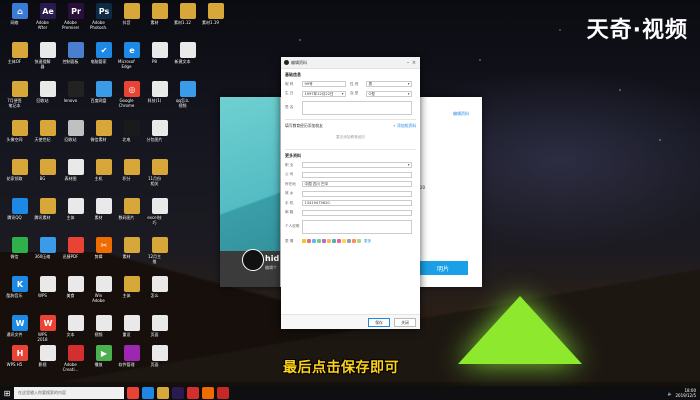 This screenshot has height=400, width=700. I want to click on desktop-icon: 360压缩, so click(48, 253).